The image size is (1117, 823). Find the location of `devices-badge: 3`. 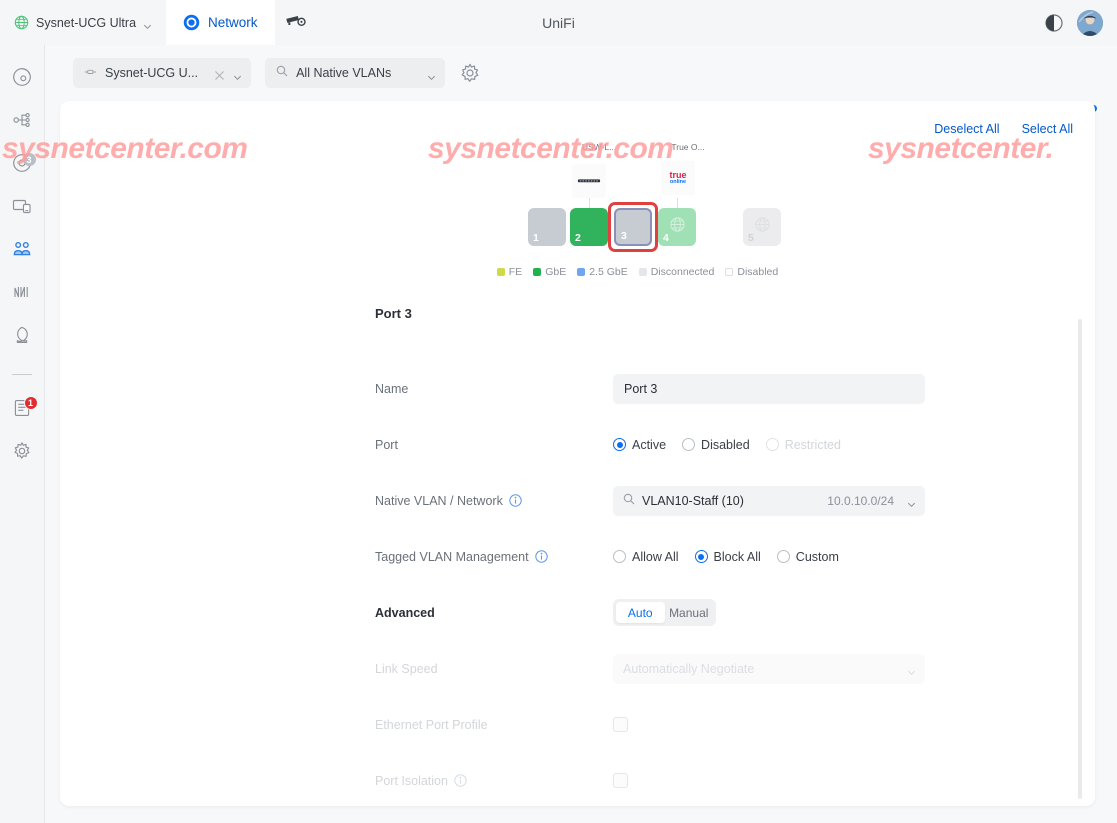

devices-badge: 3 is located at coordinates (29, 159).